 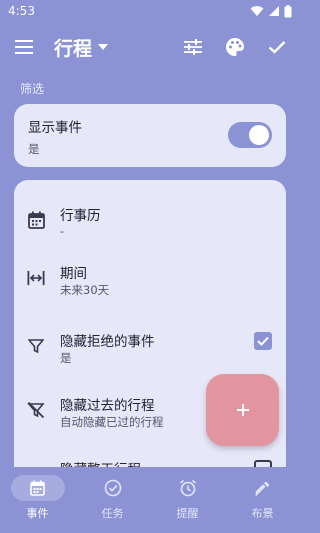 What do you see at coordinates (288, 10) in the screenshot?
I see `battery-icon` at bounding box center [288, 10].